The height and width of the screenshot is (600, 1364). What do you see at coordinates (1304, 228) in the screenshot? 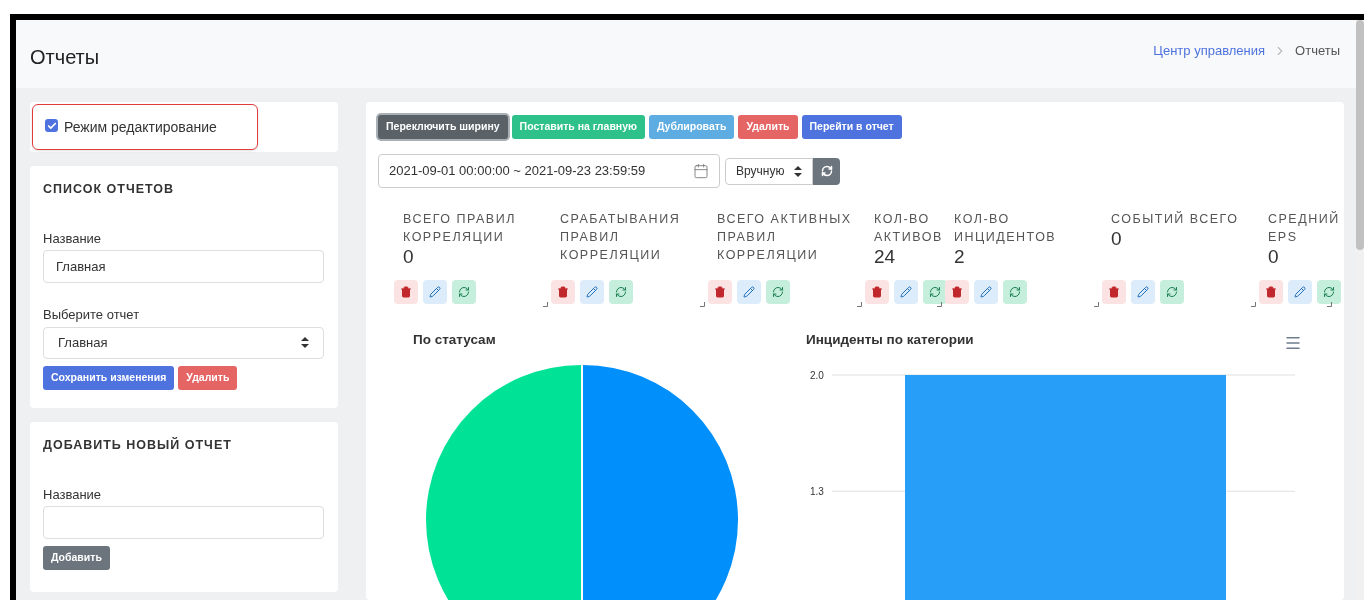
I see `widget-title: СРЕДНИЙ EPS` at bounding box center [1304, 228].